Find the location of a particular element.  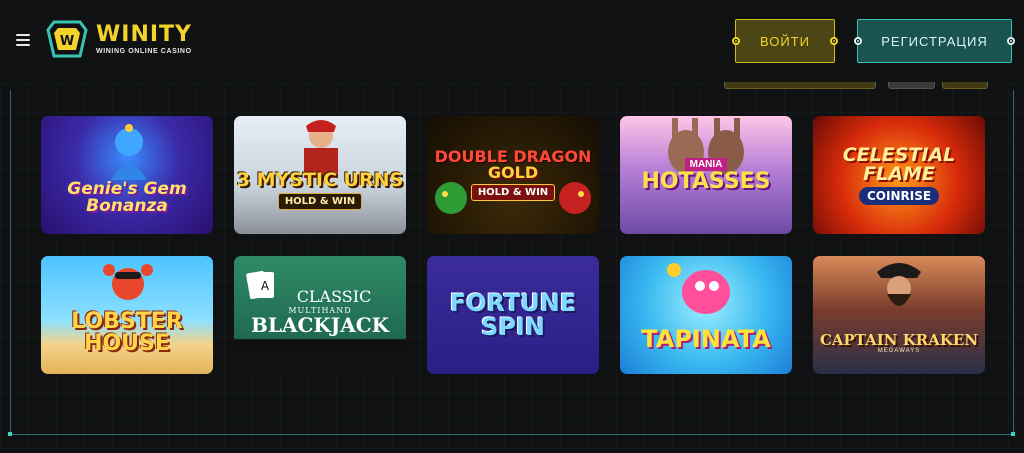

brand-logo: W WINITY WINING ONLINE CASINO is located at coordinates (119, 39).